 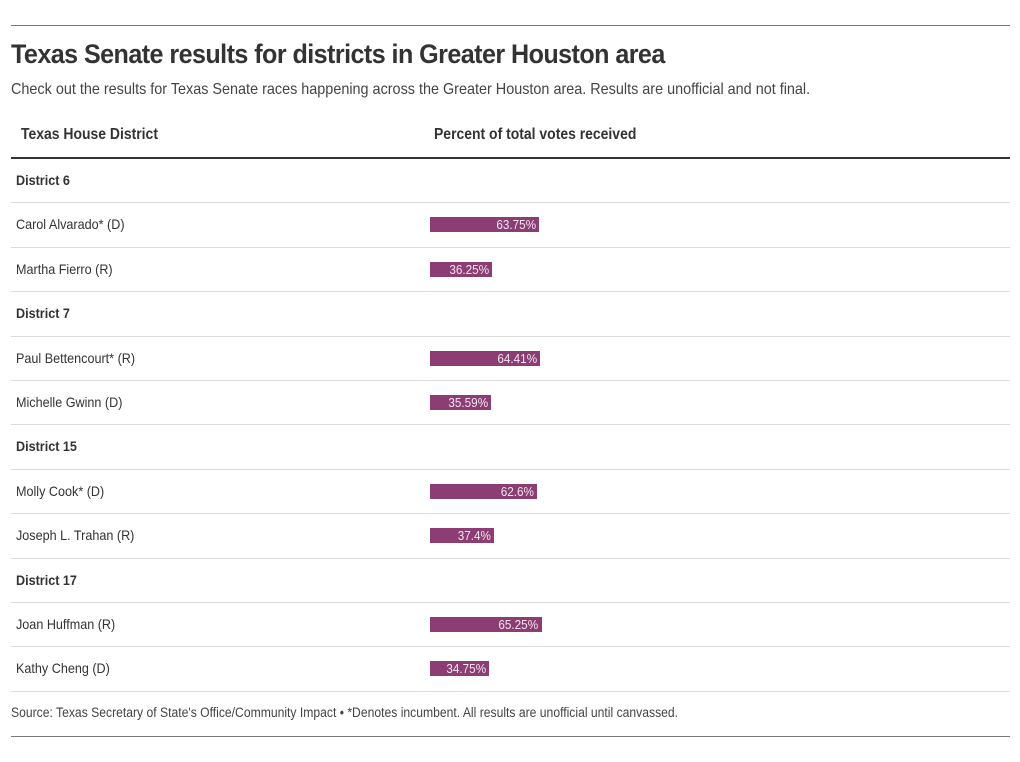 I want to click on vote-percent-label: 62.6%, so click(x=517, y=491).